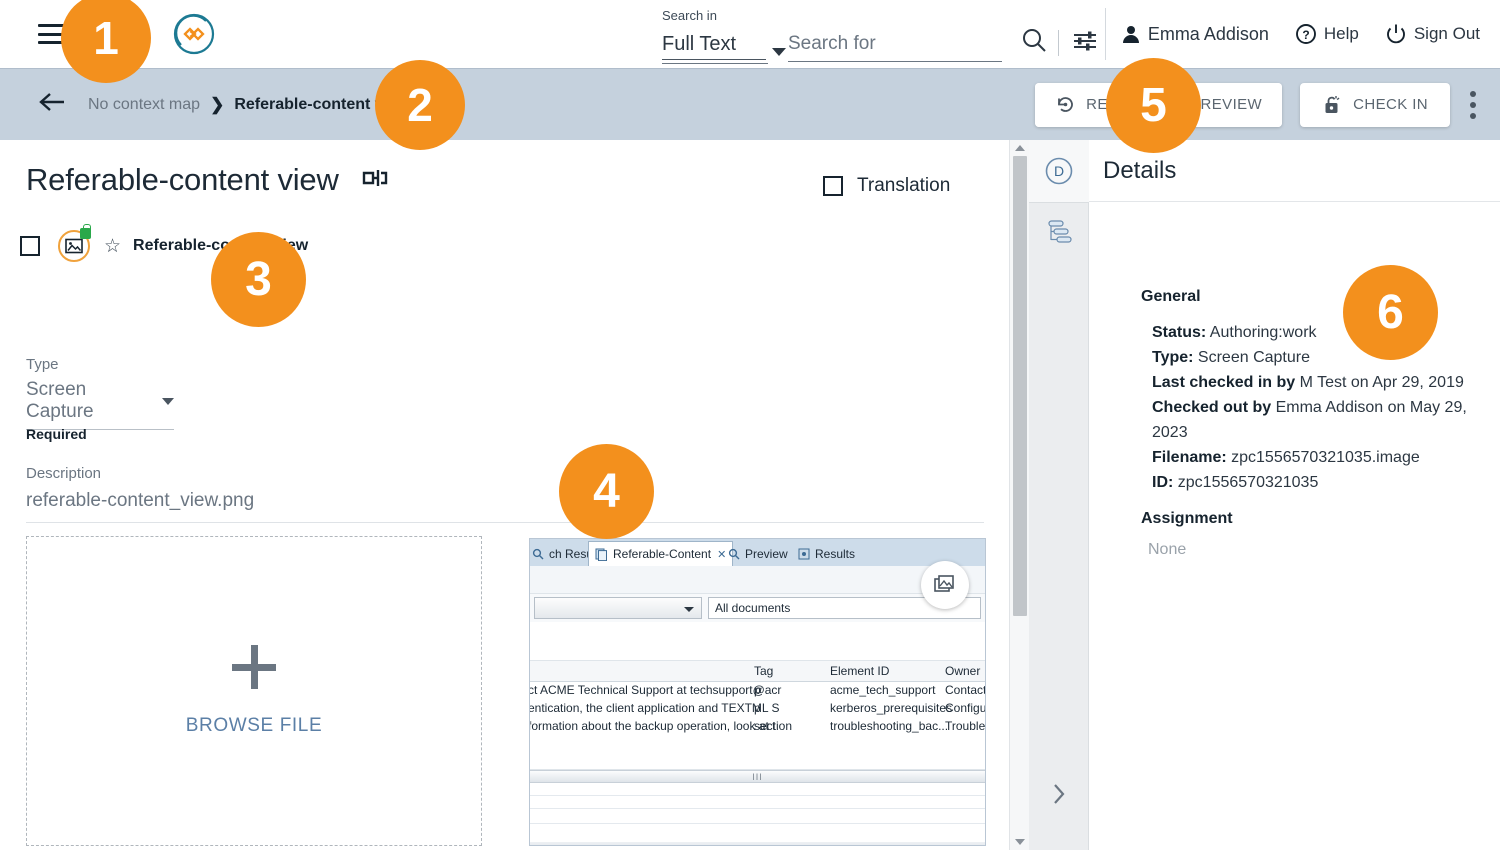  I want to click on embedded-tab-3: Results, so click(826, 554).